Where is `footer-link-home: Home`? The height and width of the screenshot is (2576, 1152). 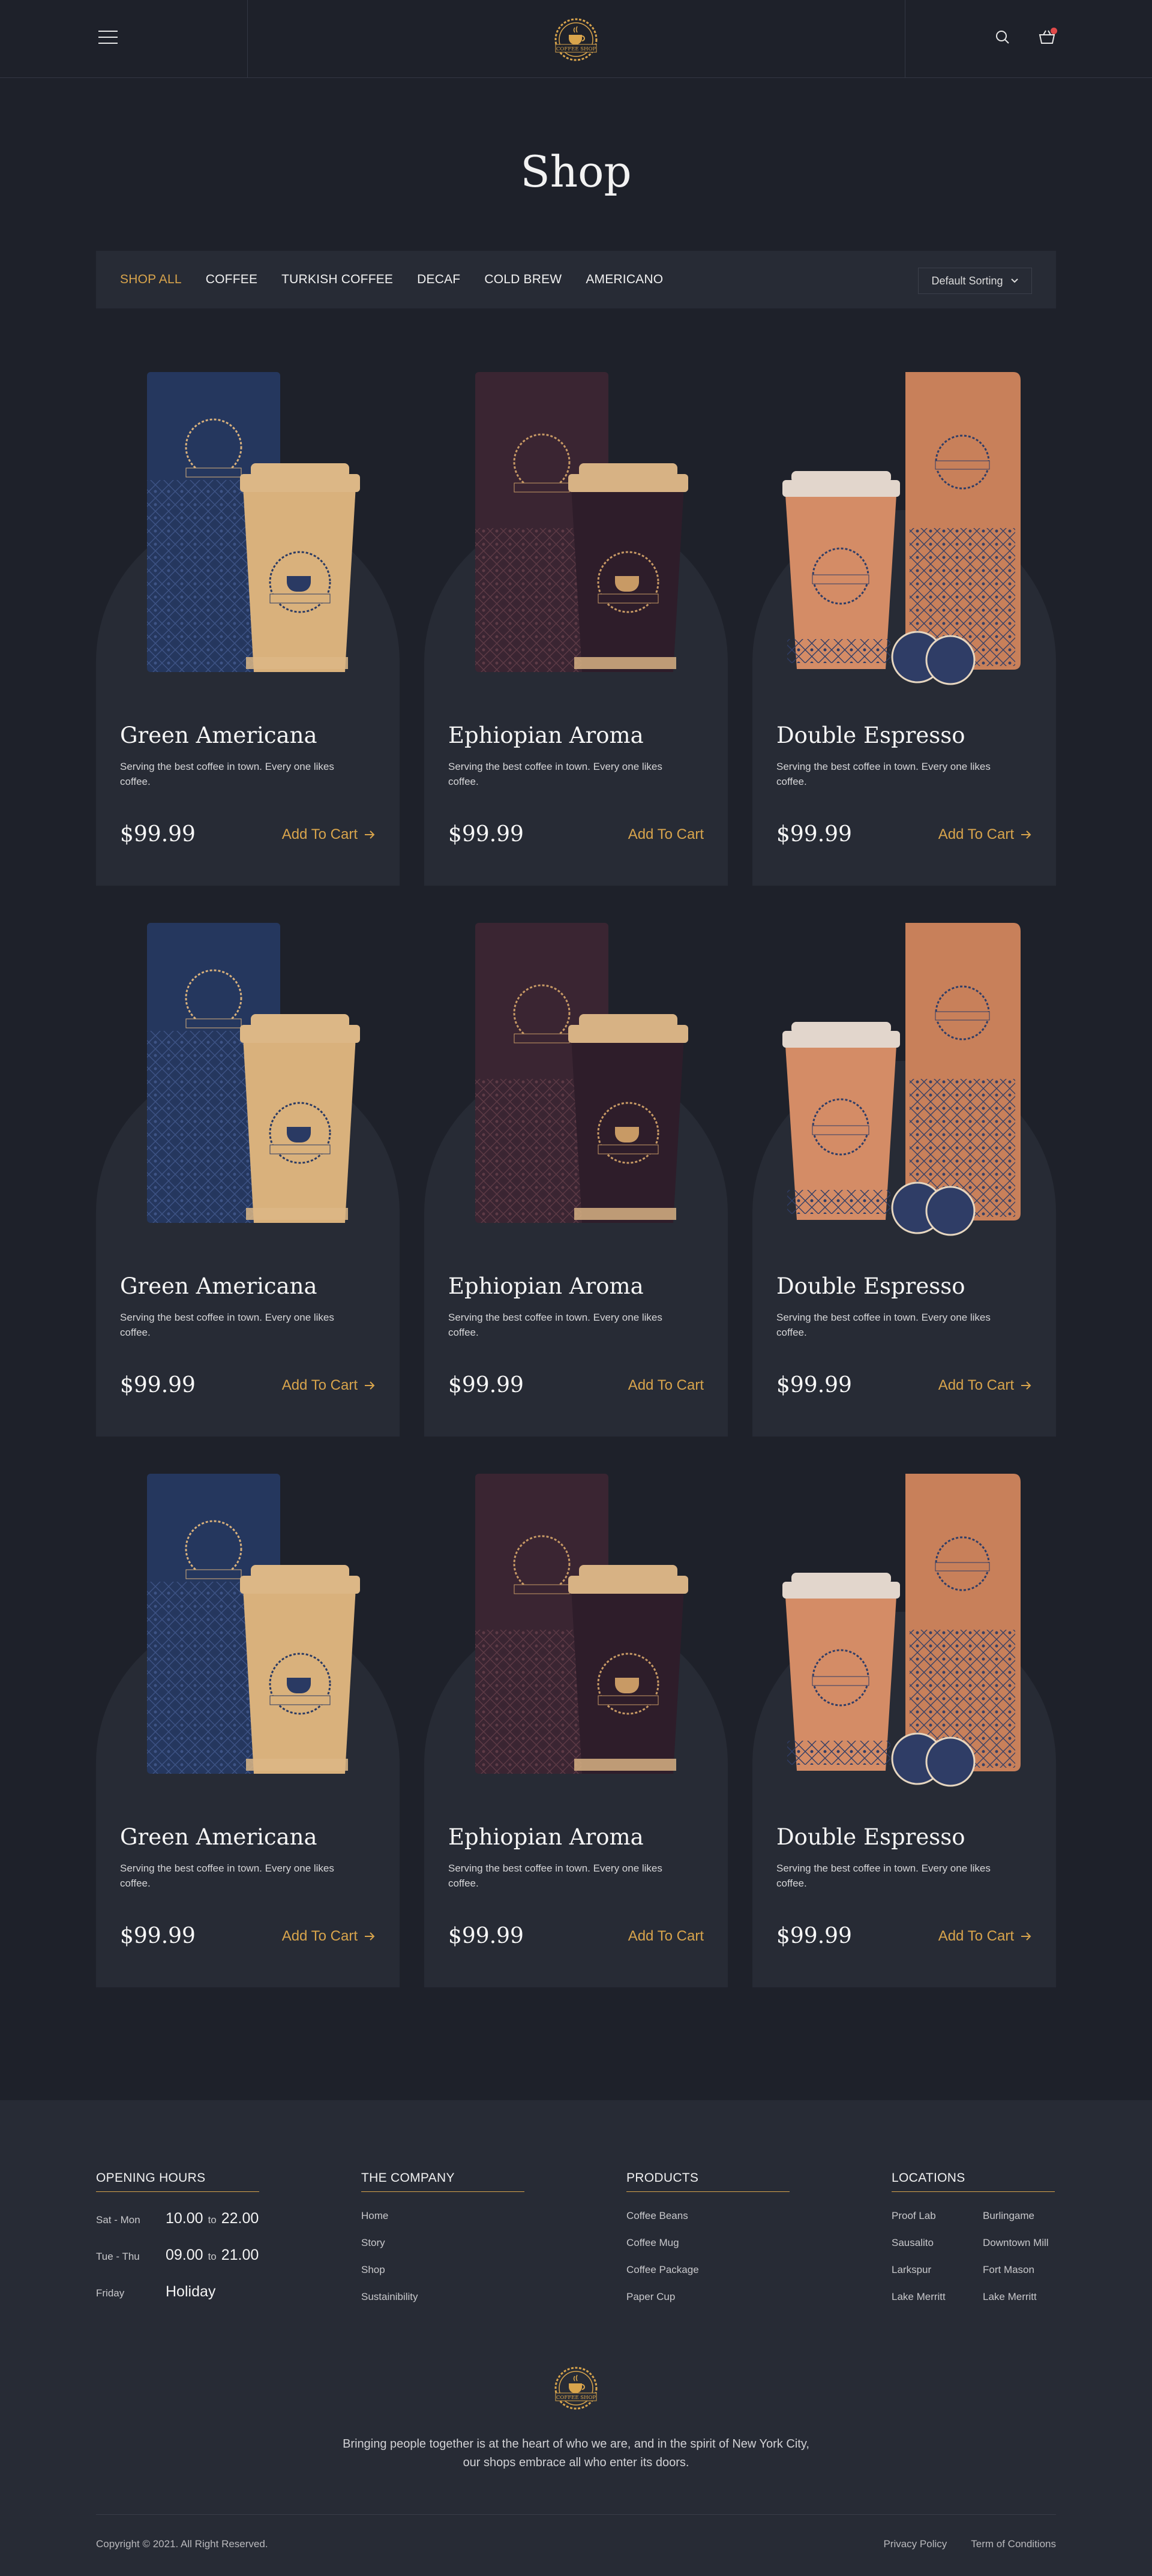
footer-link-home: Home is located at coordinates (442, 2216).